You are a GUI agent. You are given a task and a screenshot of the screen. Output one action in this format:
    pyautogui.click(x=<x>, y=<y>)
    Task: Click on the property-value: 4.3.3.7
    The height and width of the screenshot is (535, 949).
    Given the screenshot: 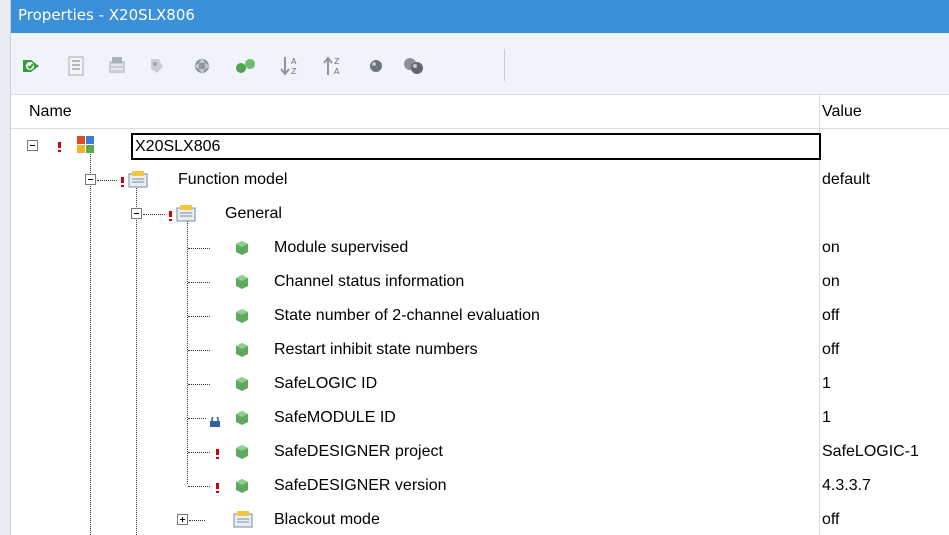 What is the action you would take?
    pyautogui.click(x=846, y=486)
    